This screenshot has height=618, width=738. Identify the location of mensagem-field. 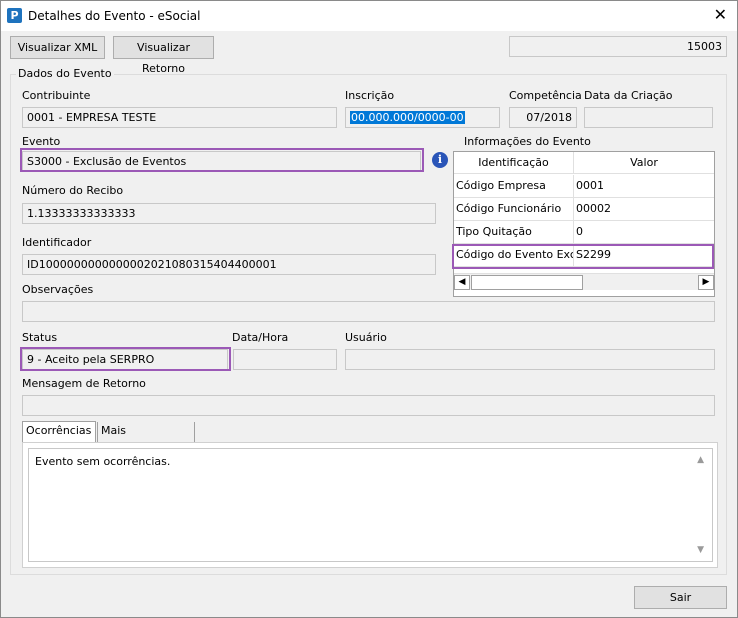
(368, 405).